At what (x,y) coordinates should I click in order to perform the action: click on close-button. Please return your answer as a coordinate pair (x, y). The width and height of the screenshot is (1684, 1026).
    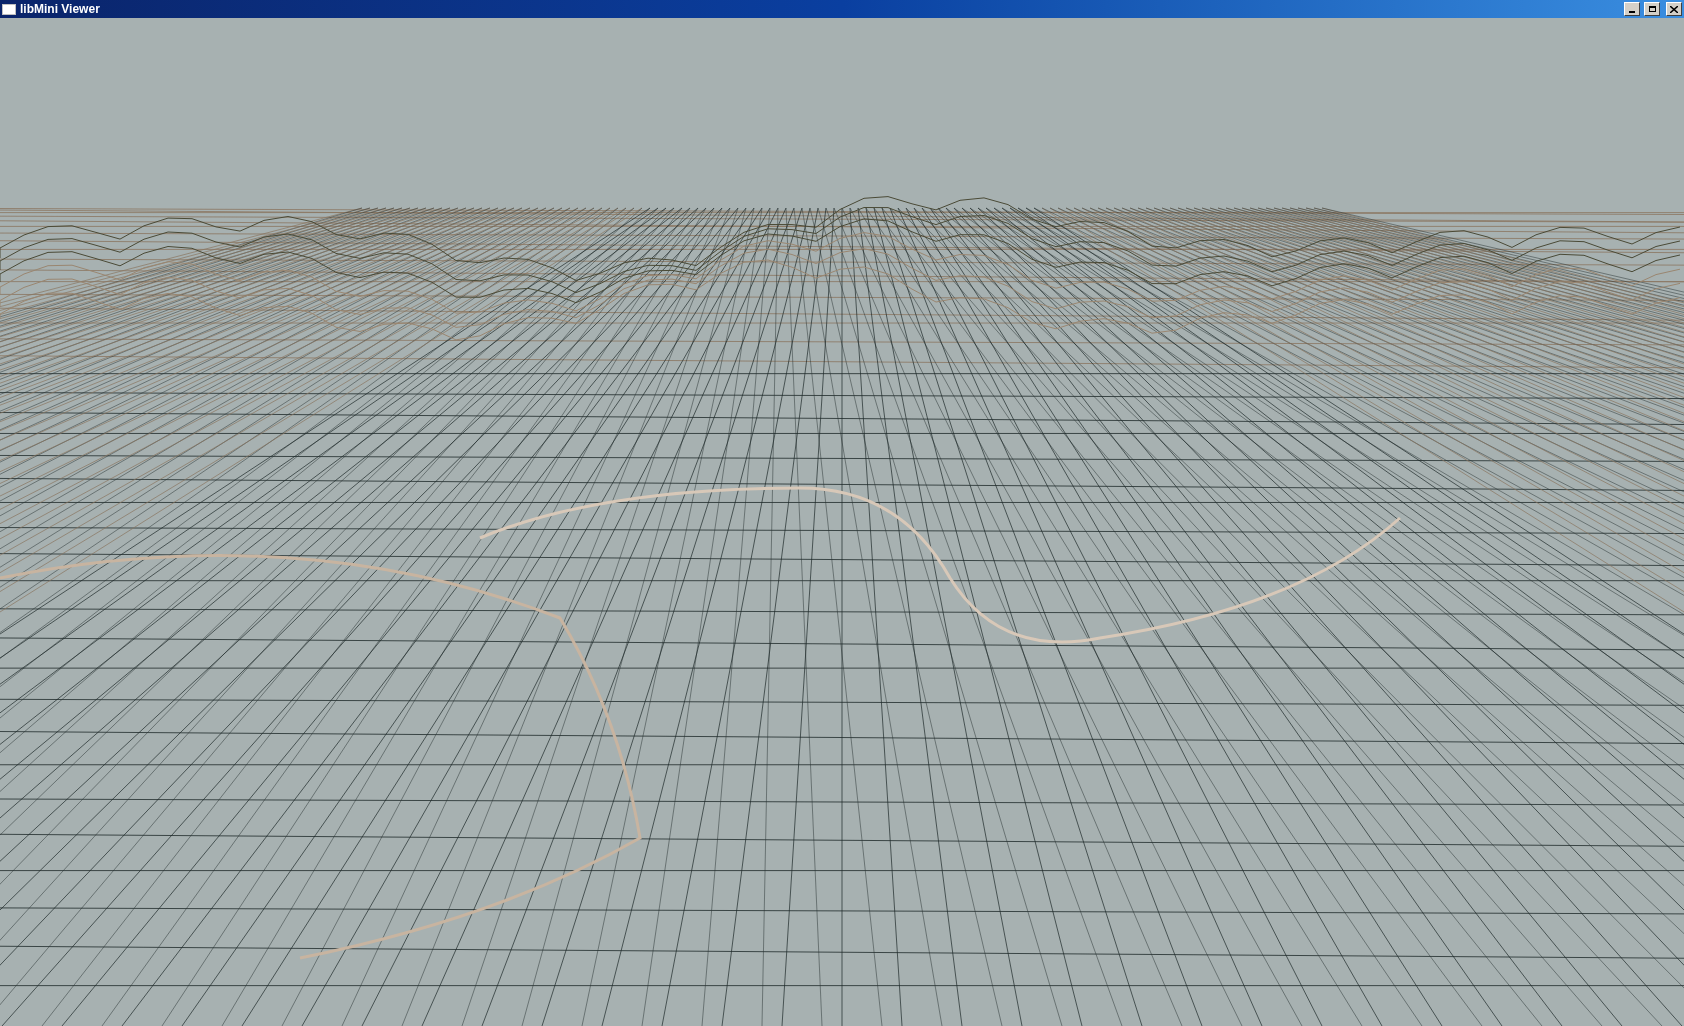
    Looking at the image, I should click on (1674, 9).